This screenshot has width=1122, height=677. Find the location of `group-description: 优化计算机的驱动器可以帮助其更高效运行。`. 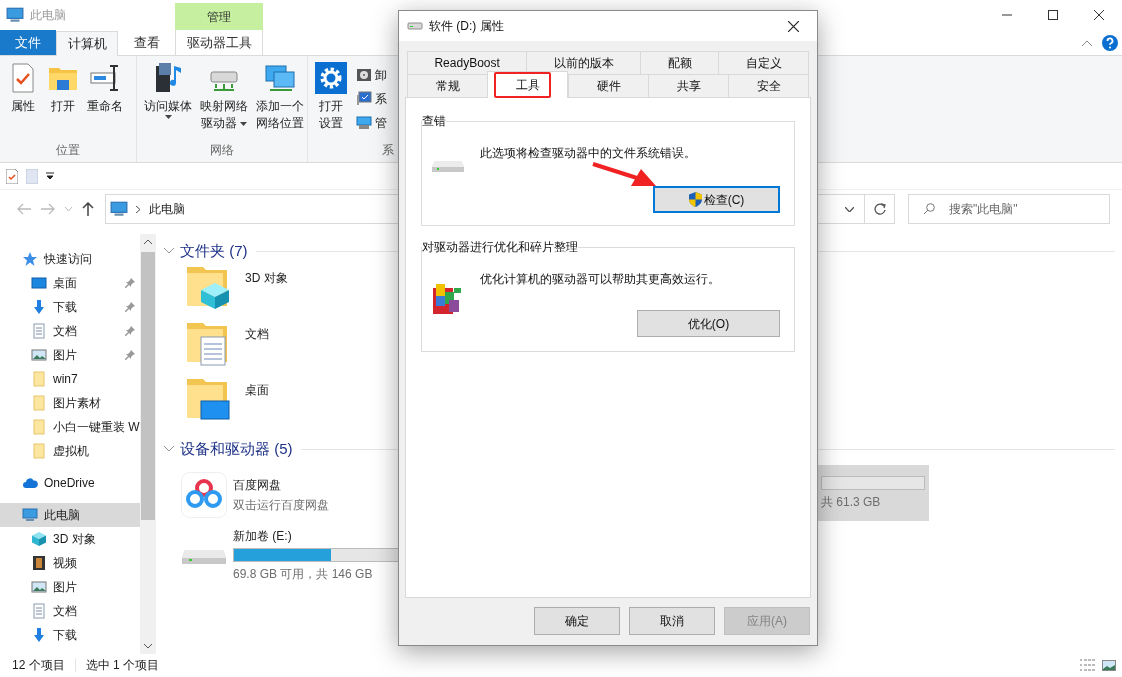

group-description: 优化计算机的驱动器可以帮助其更高效运行。 is located at coordinates (600, 279).